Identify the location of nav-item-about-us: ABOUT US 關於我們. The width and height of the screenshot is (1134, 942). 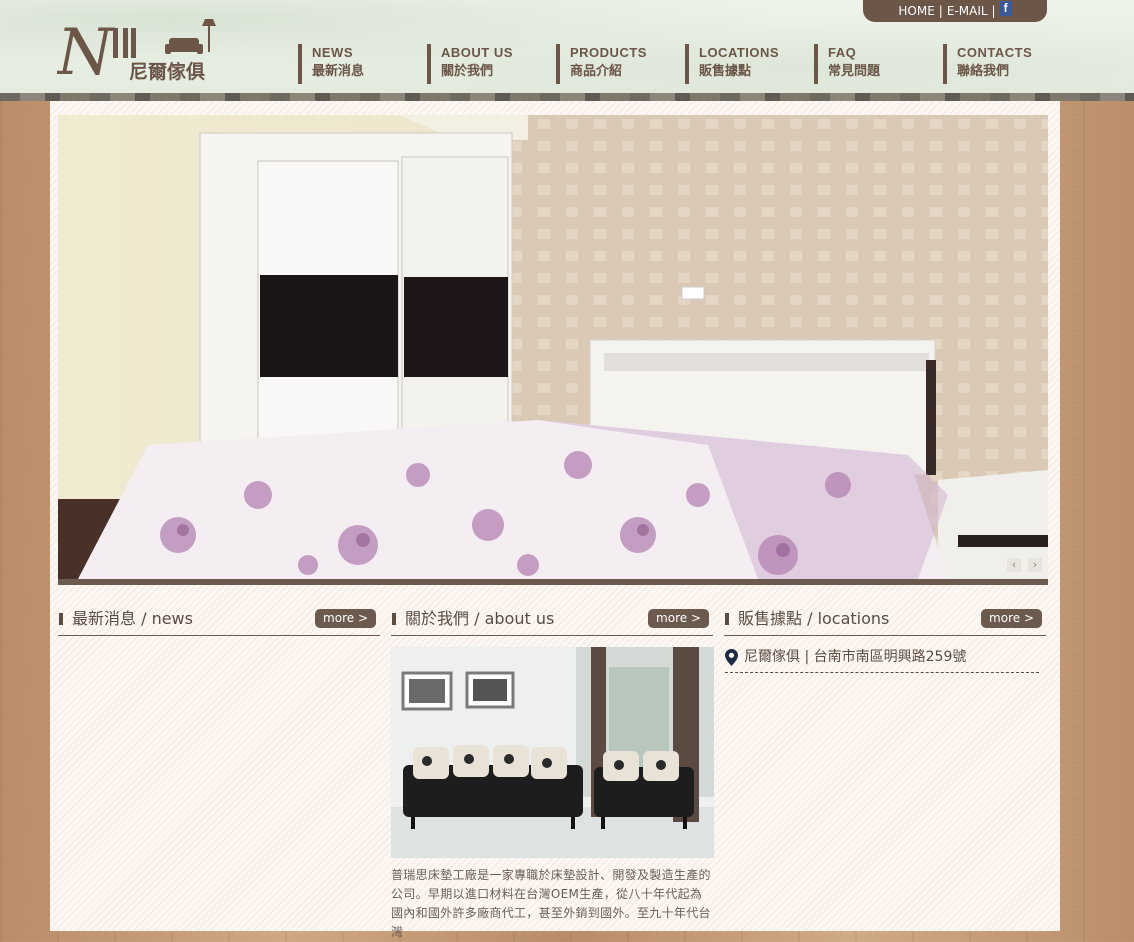
(470, 64).